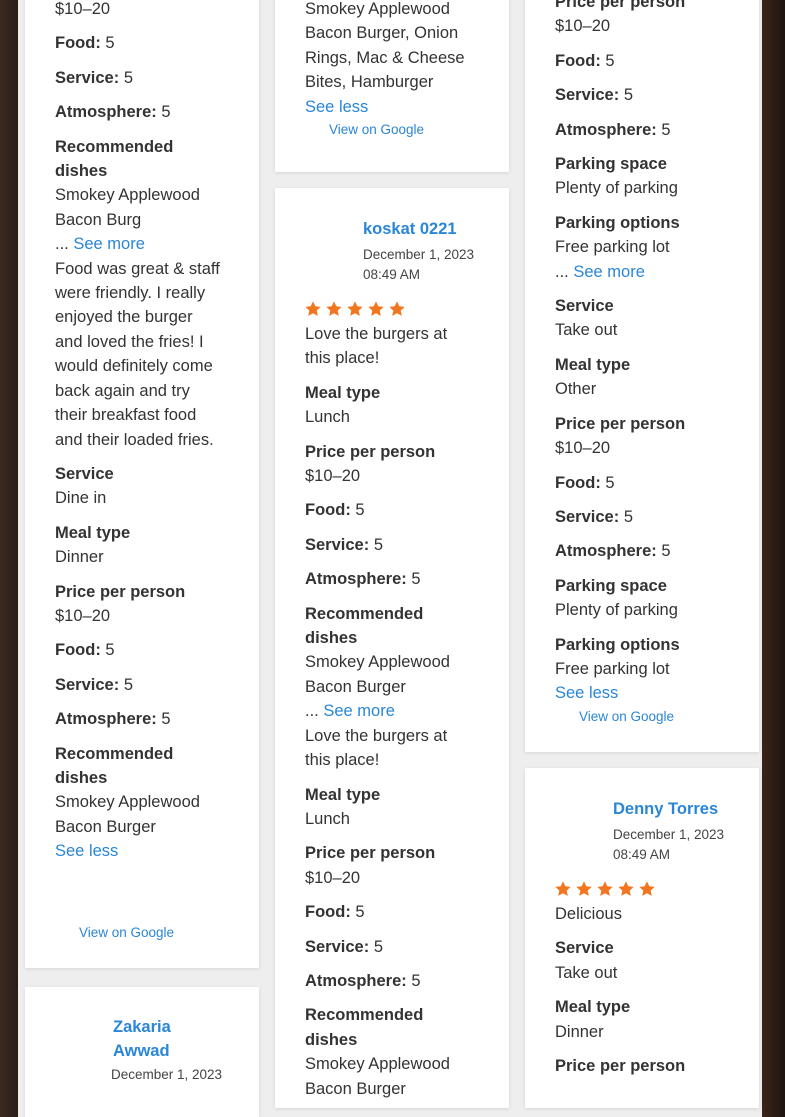 Image resolution: width=785 pixels, height=1117 pixels. I want to click on reviewer-name: Zakaria Awwad, so click(142, 1039).